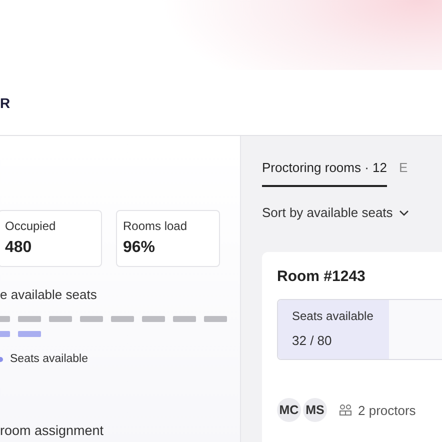 The image size is (442, 442). What do you see at coordinates (52, 430) in the screenshot?
I see `section-title: room assignment` at bounding box center [52, 430].